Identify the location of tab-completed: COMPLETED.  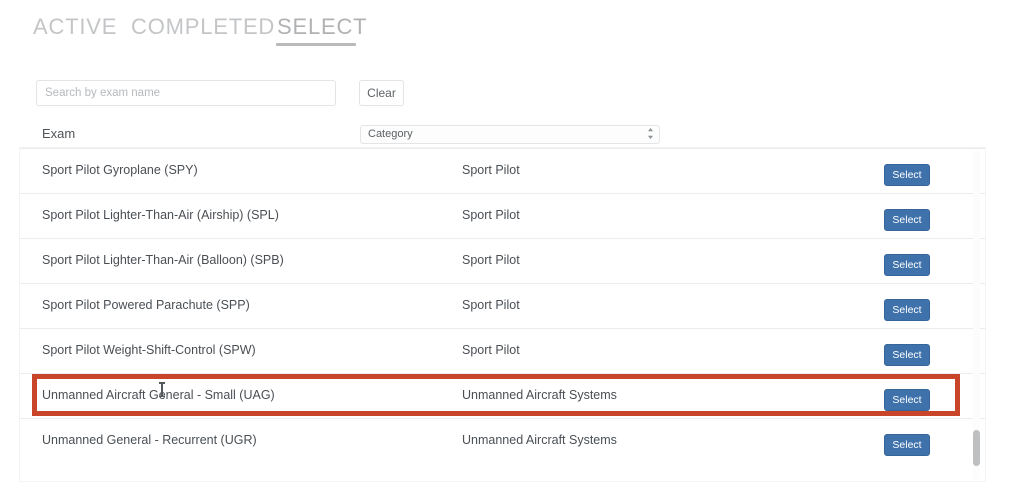
(203, 27).